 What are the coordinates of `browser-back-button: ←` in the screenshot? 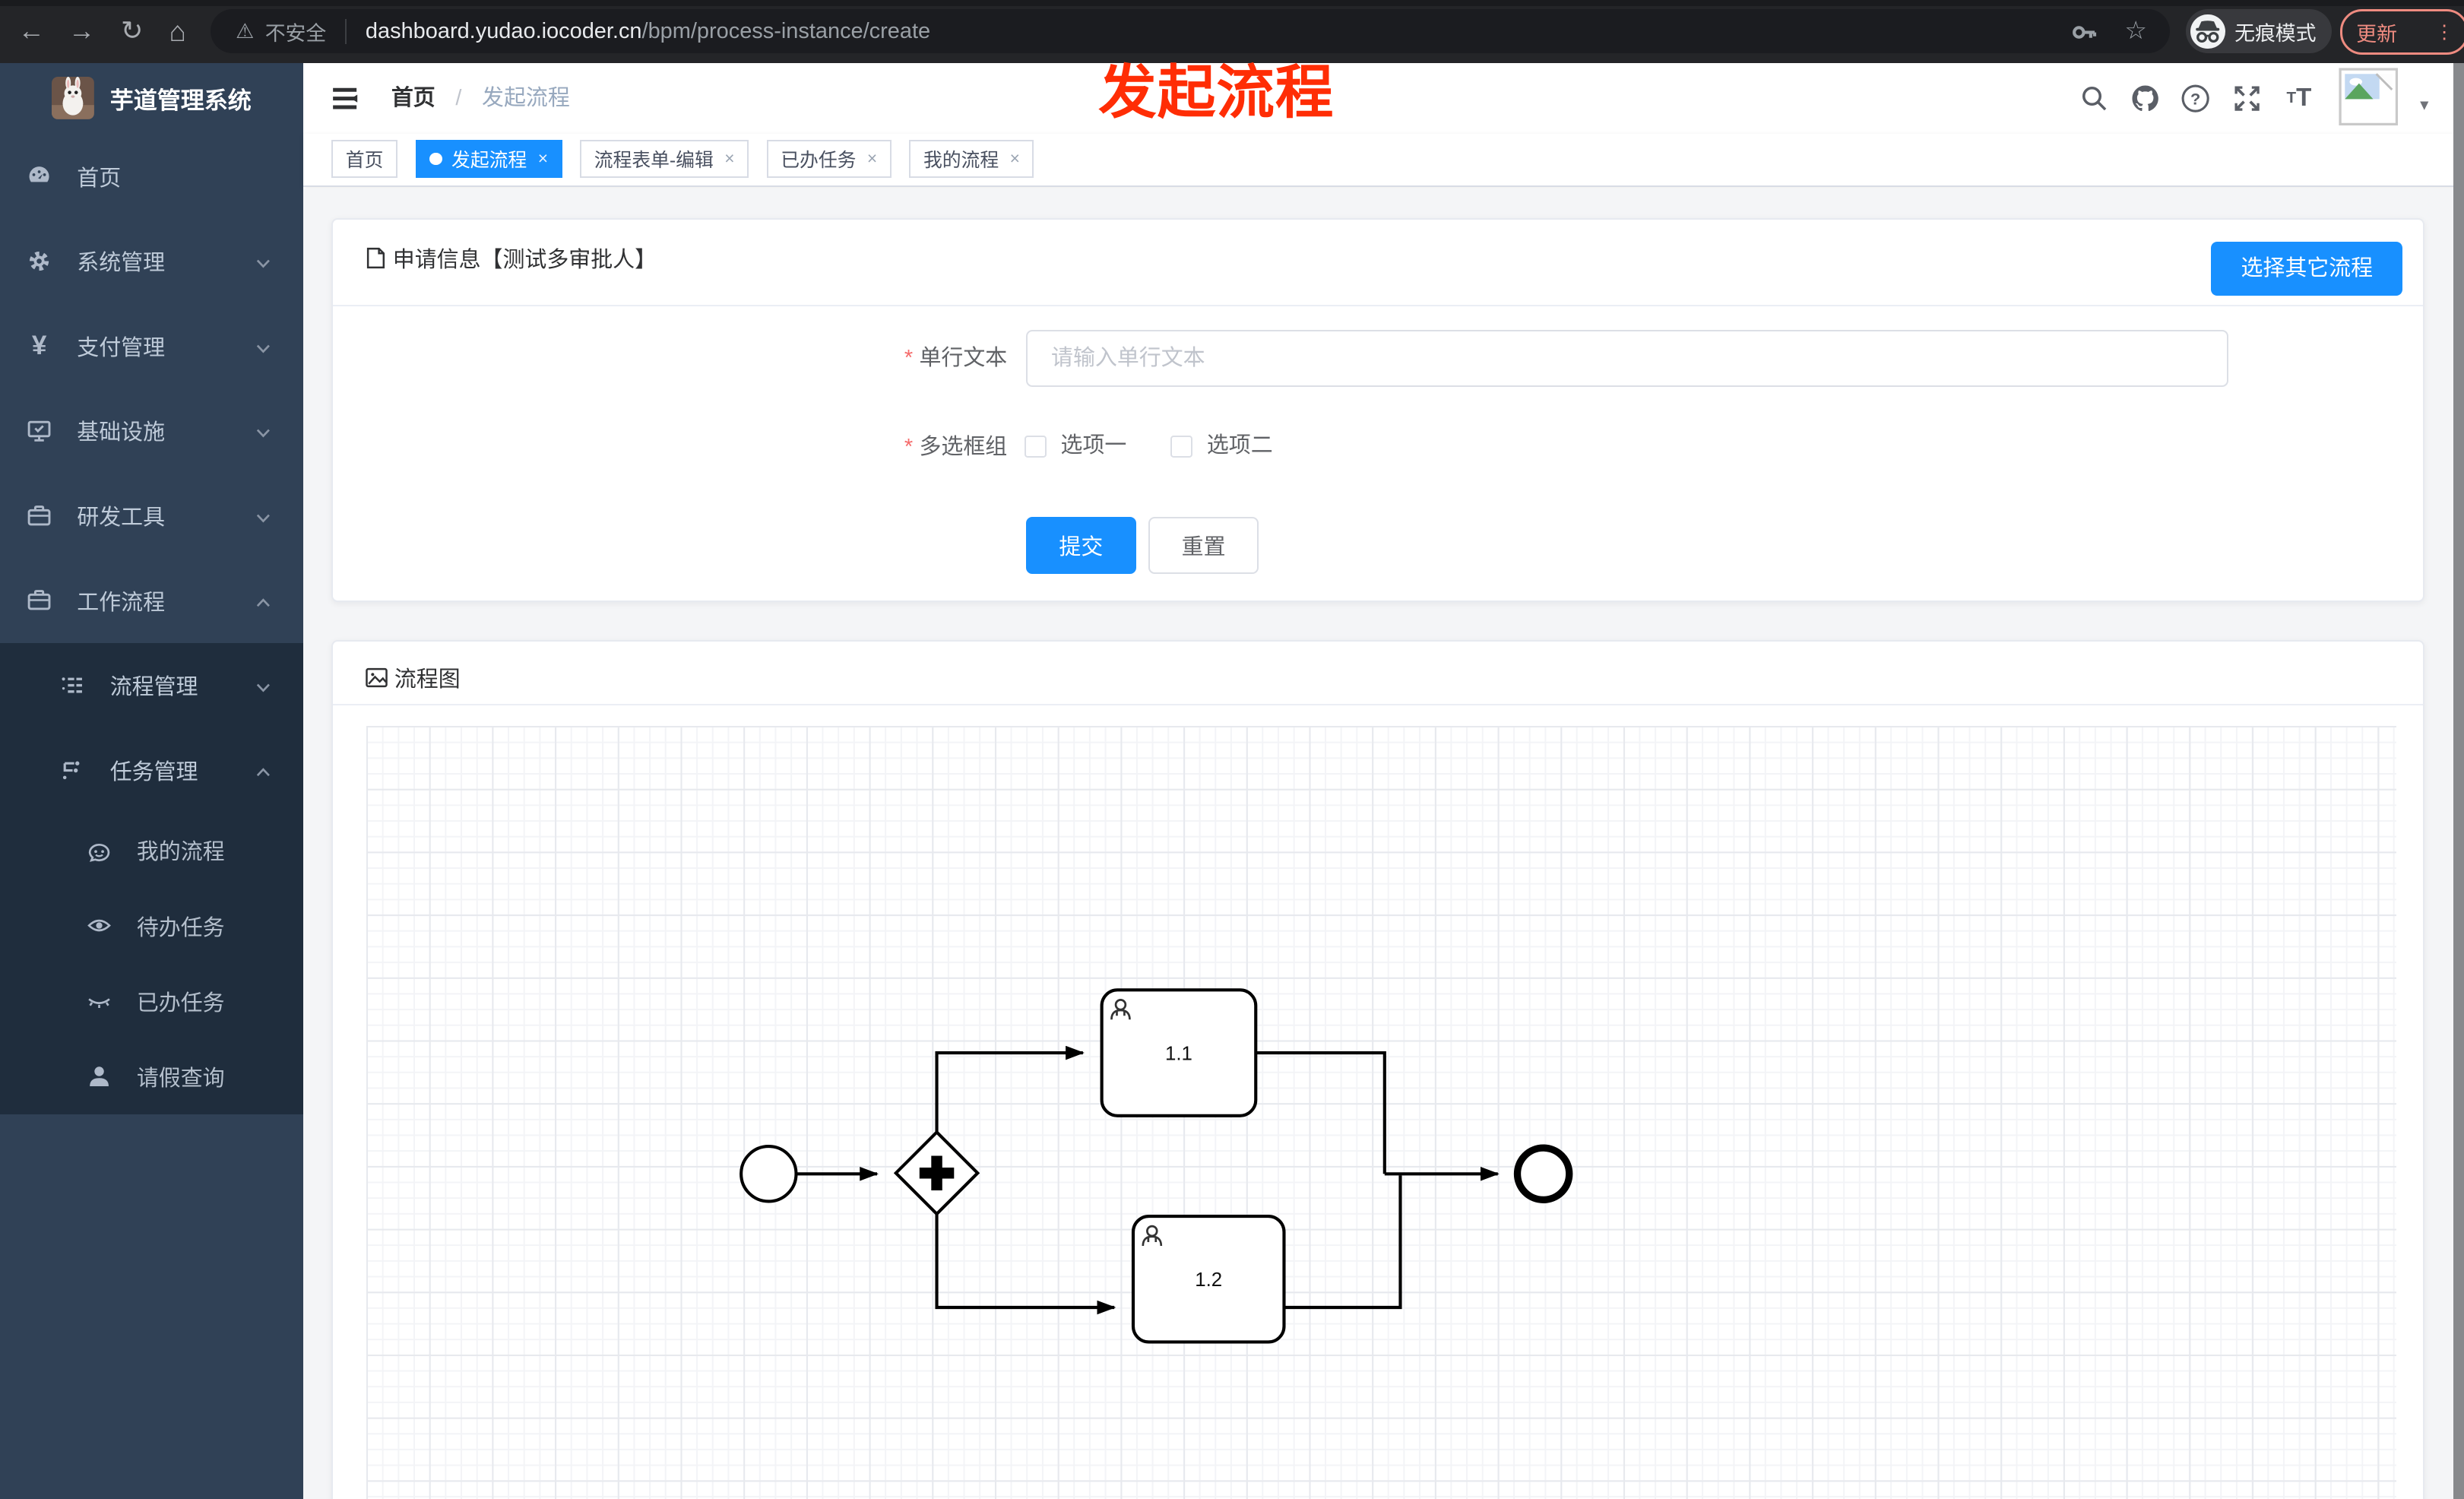 It's located at (32, 31).